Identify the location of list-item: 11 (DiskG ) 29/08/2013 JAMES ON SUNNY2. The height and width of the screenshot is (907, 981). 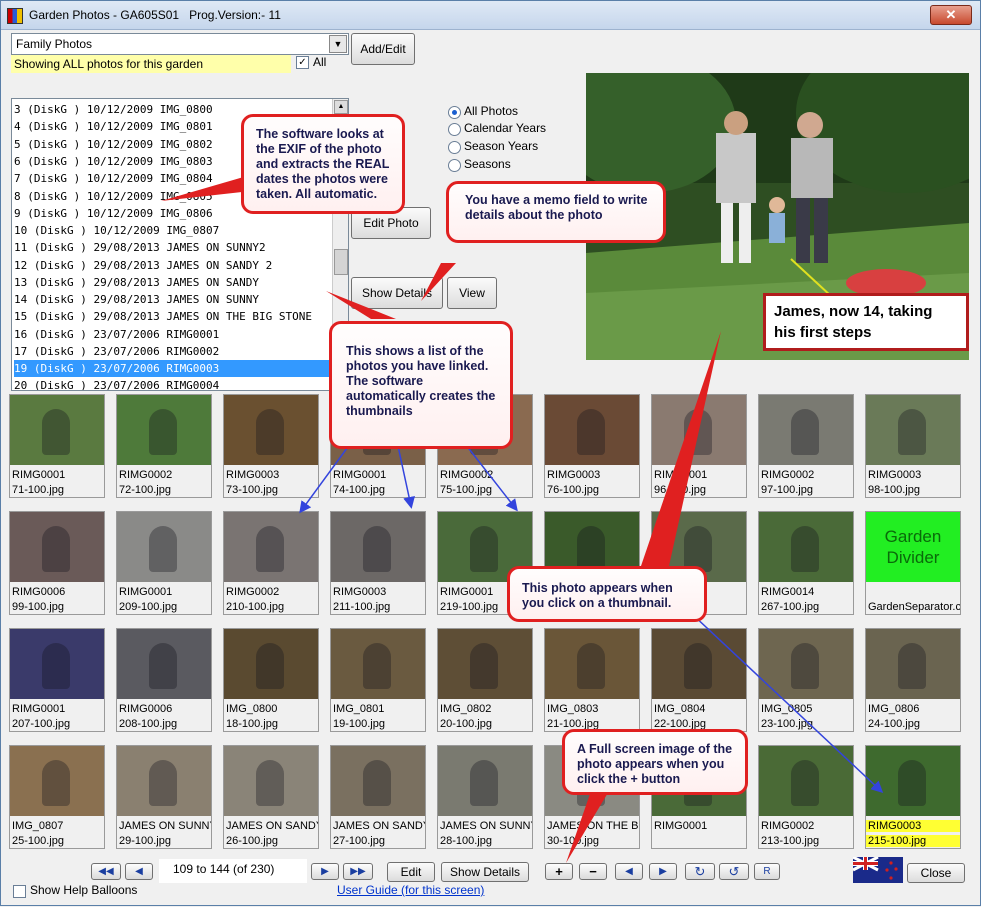
(173, 247).